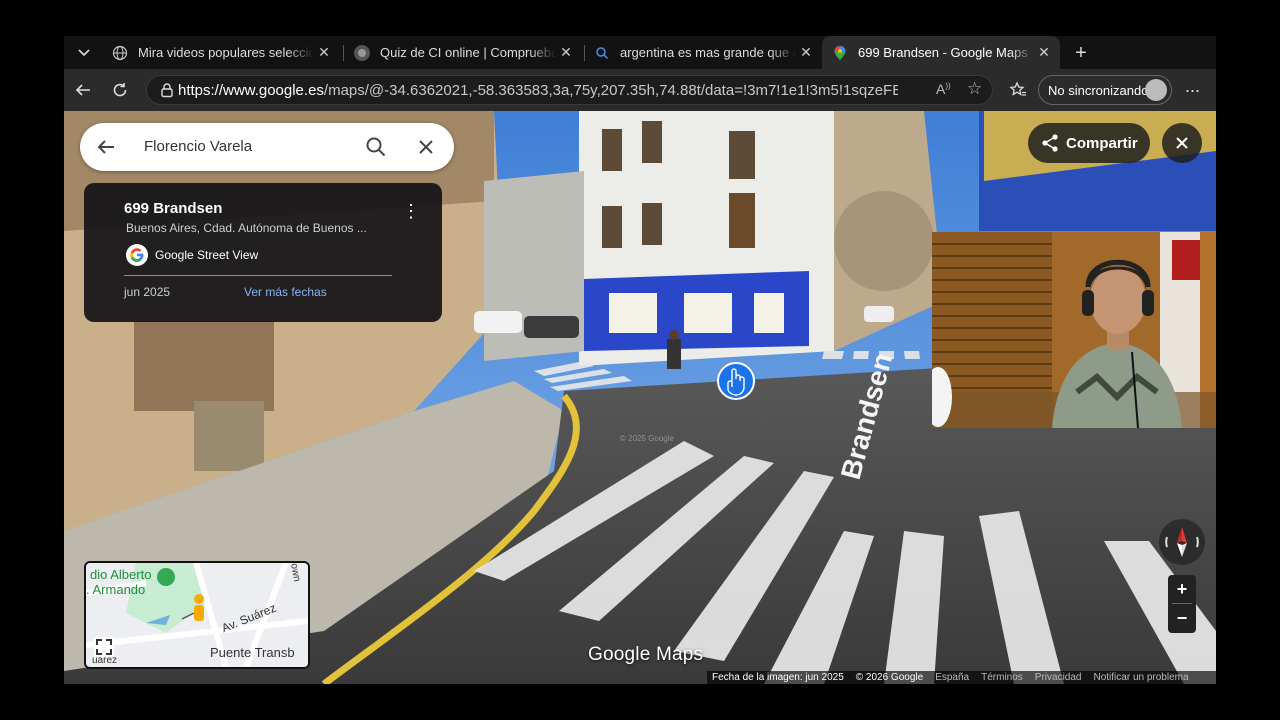  What do you see at coordinates (207, 255) in the screenshot?
I see `street-view-source-label: Google Street View` at bounding box center [207, 255].